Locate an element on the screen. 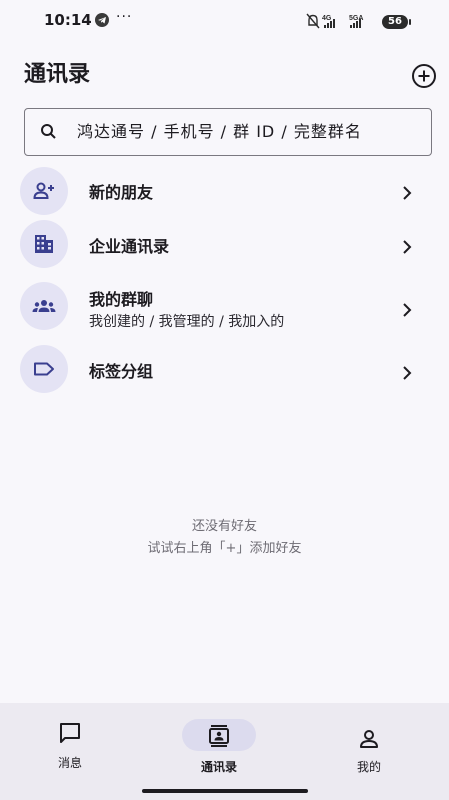 The image size is (449, 800). network-type-1: 4G is located at coordinates (327, 18).